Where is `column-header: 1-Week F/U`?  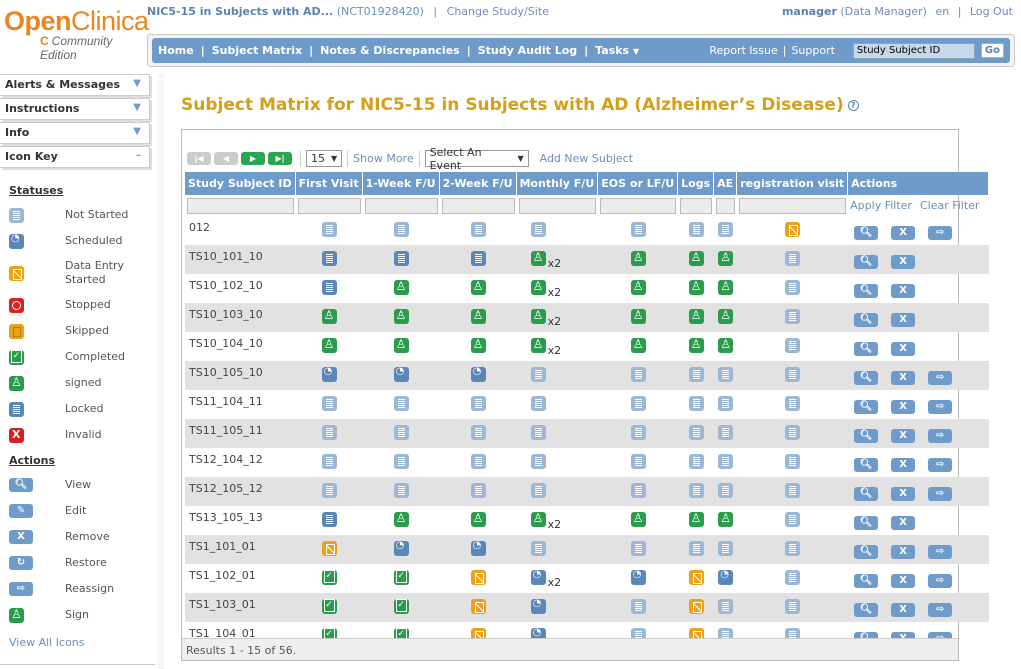 column-header: 1-Week F/U is located at coordinates (401, 183).